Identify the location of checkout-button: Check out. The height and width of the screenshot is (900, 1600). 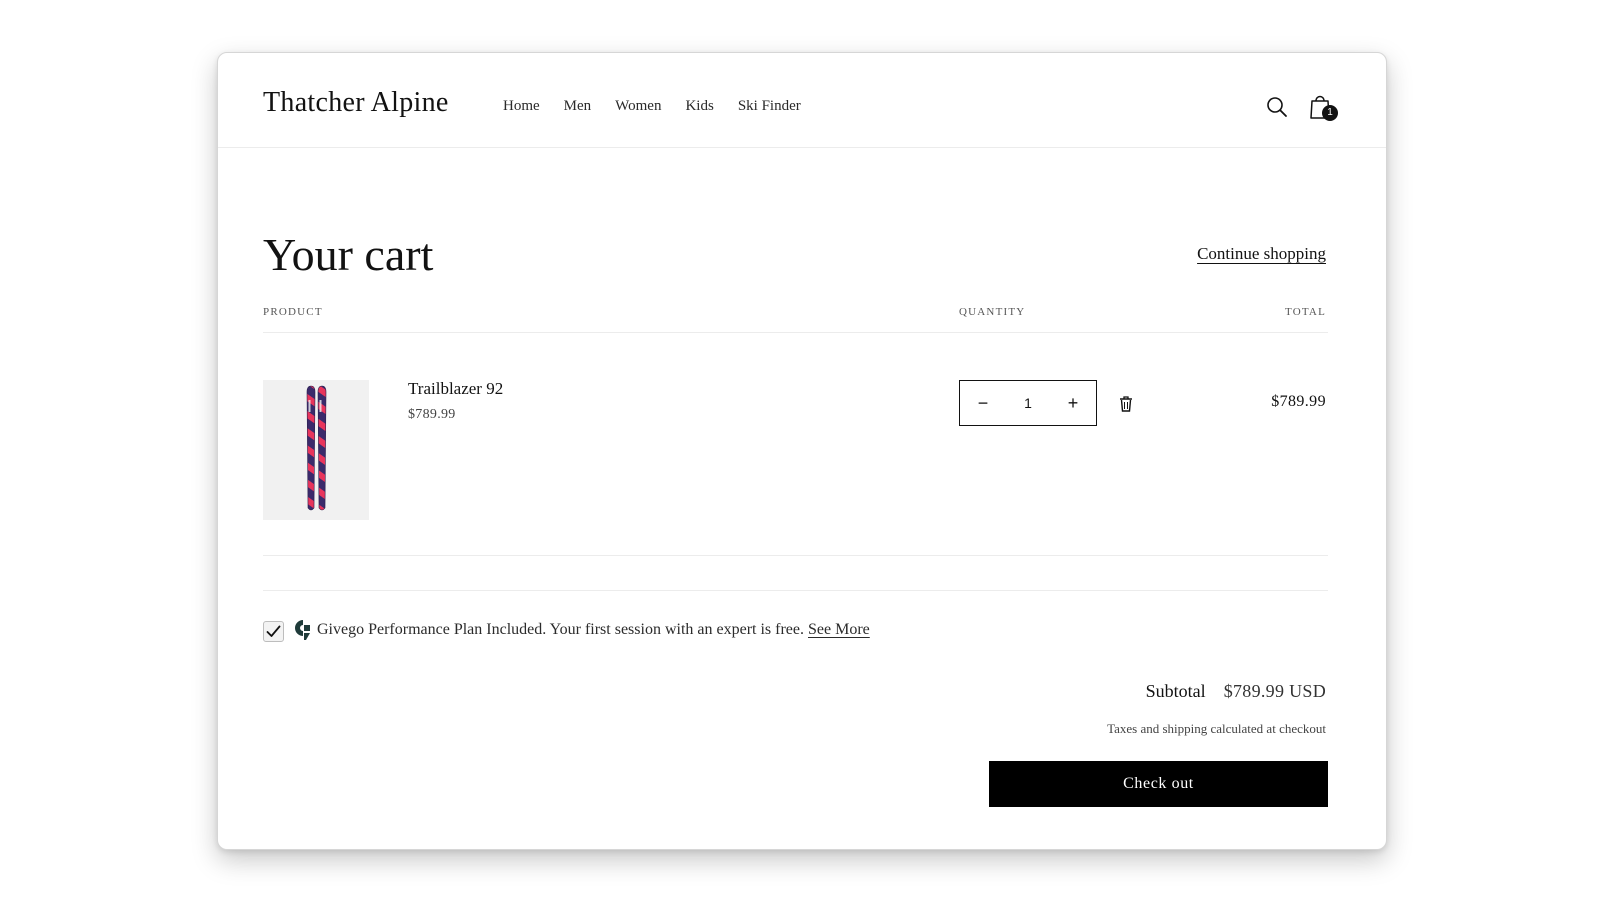
(1158, 784).